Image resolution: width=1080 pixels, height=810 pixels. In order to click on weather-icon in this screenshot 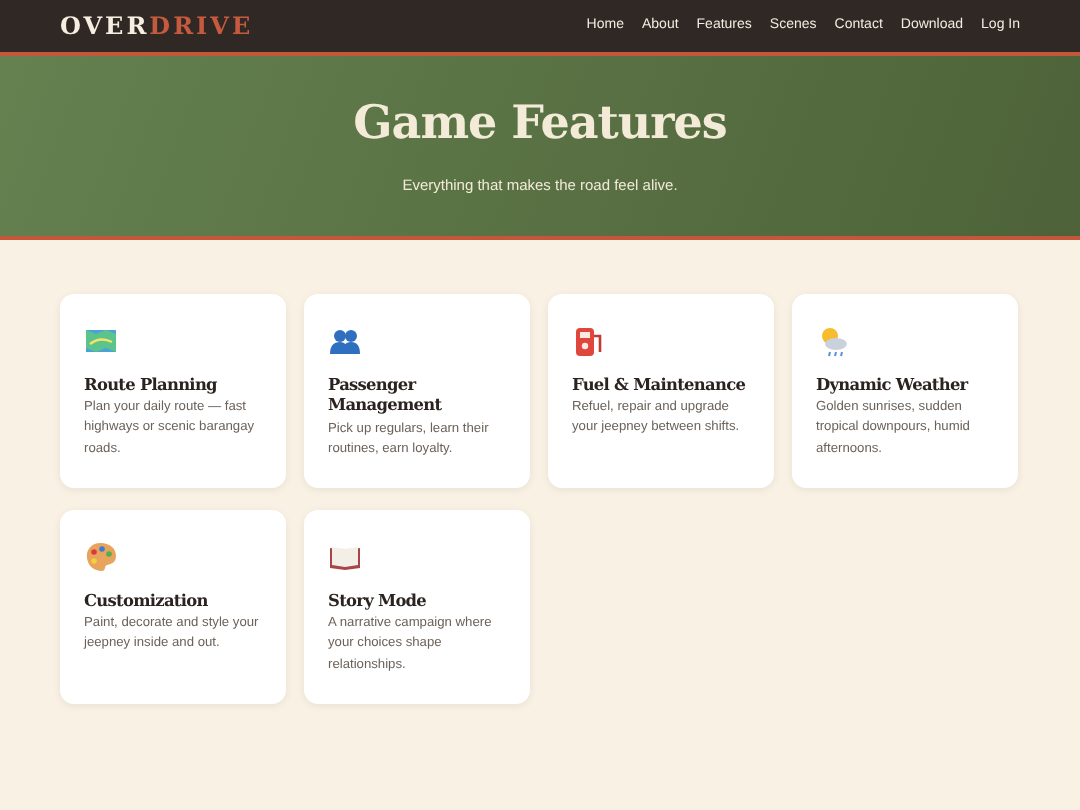, I will do `click(833, 341)`.